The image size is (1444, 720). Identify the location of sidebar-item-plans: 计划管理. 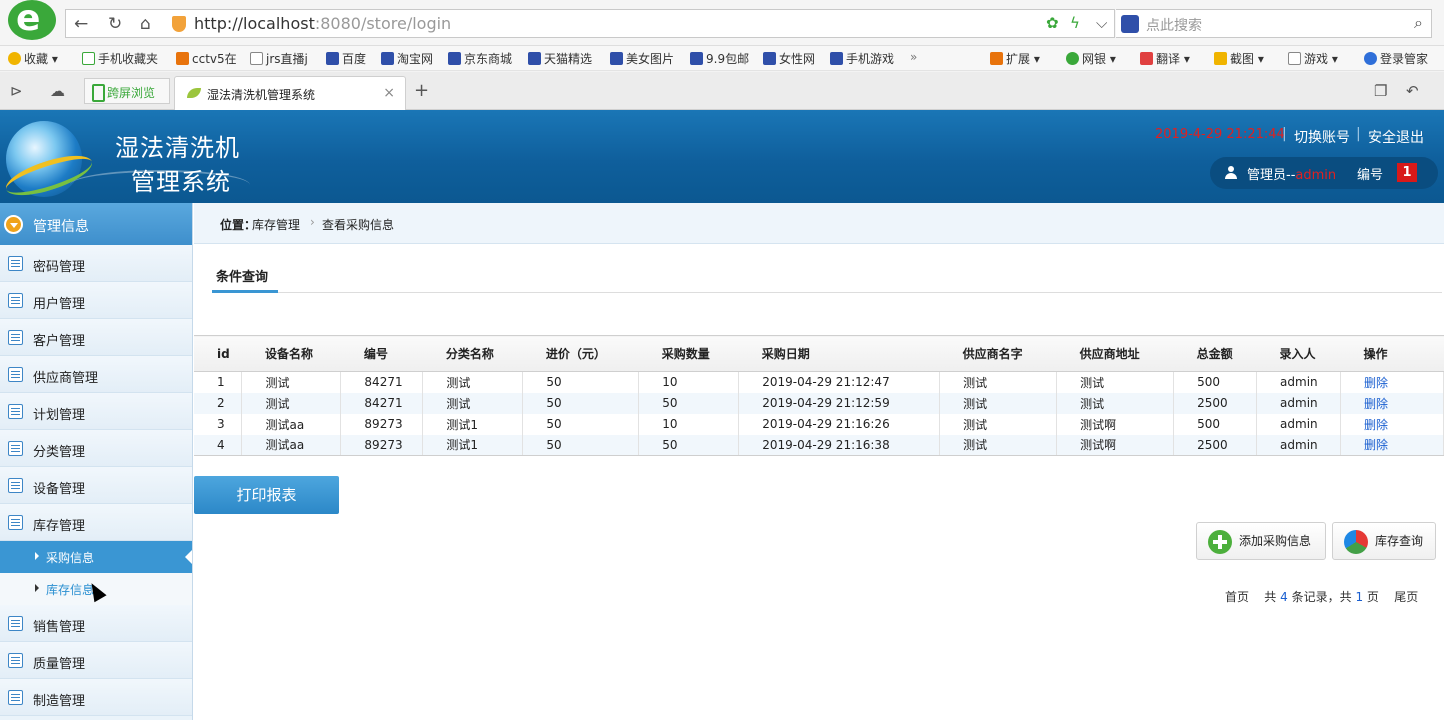
(96, 411).